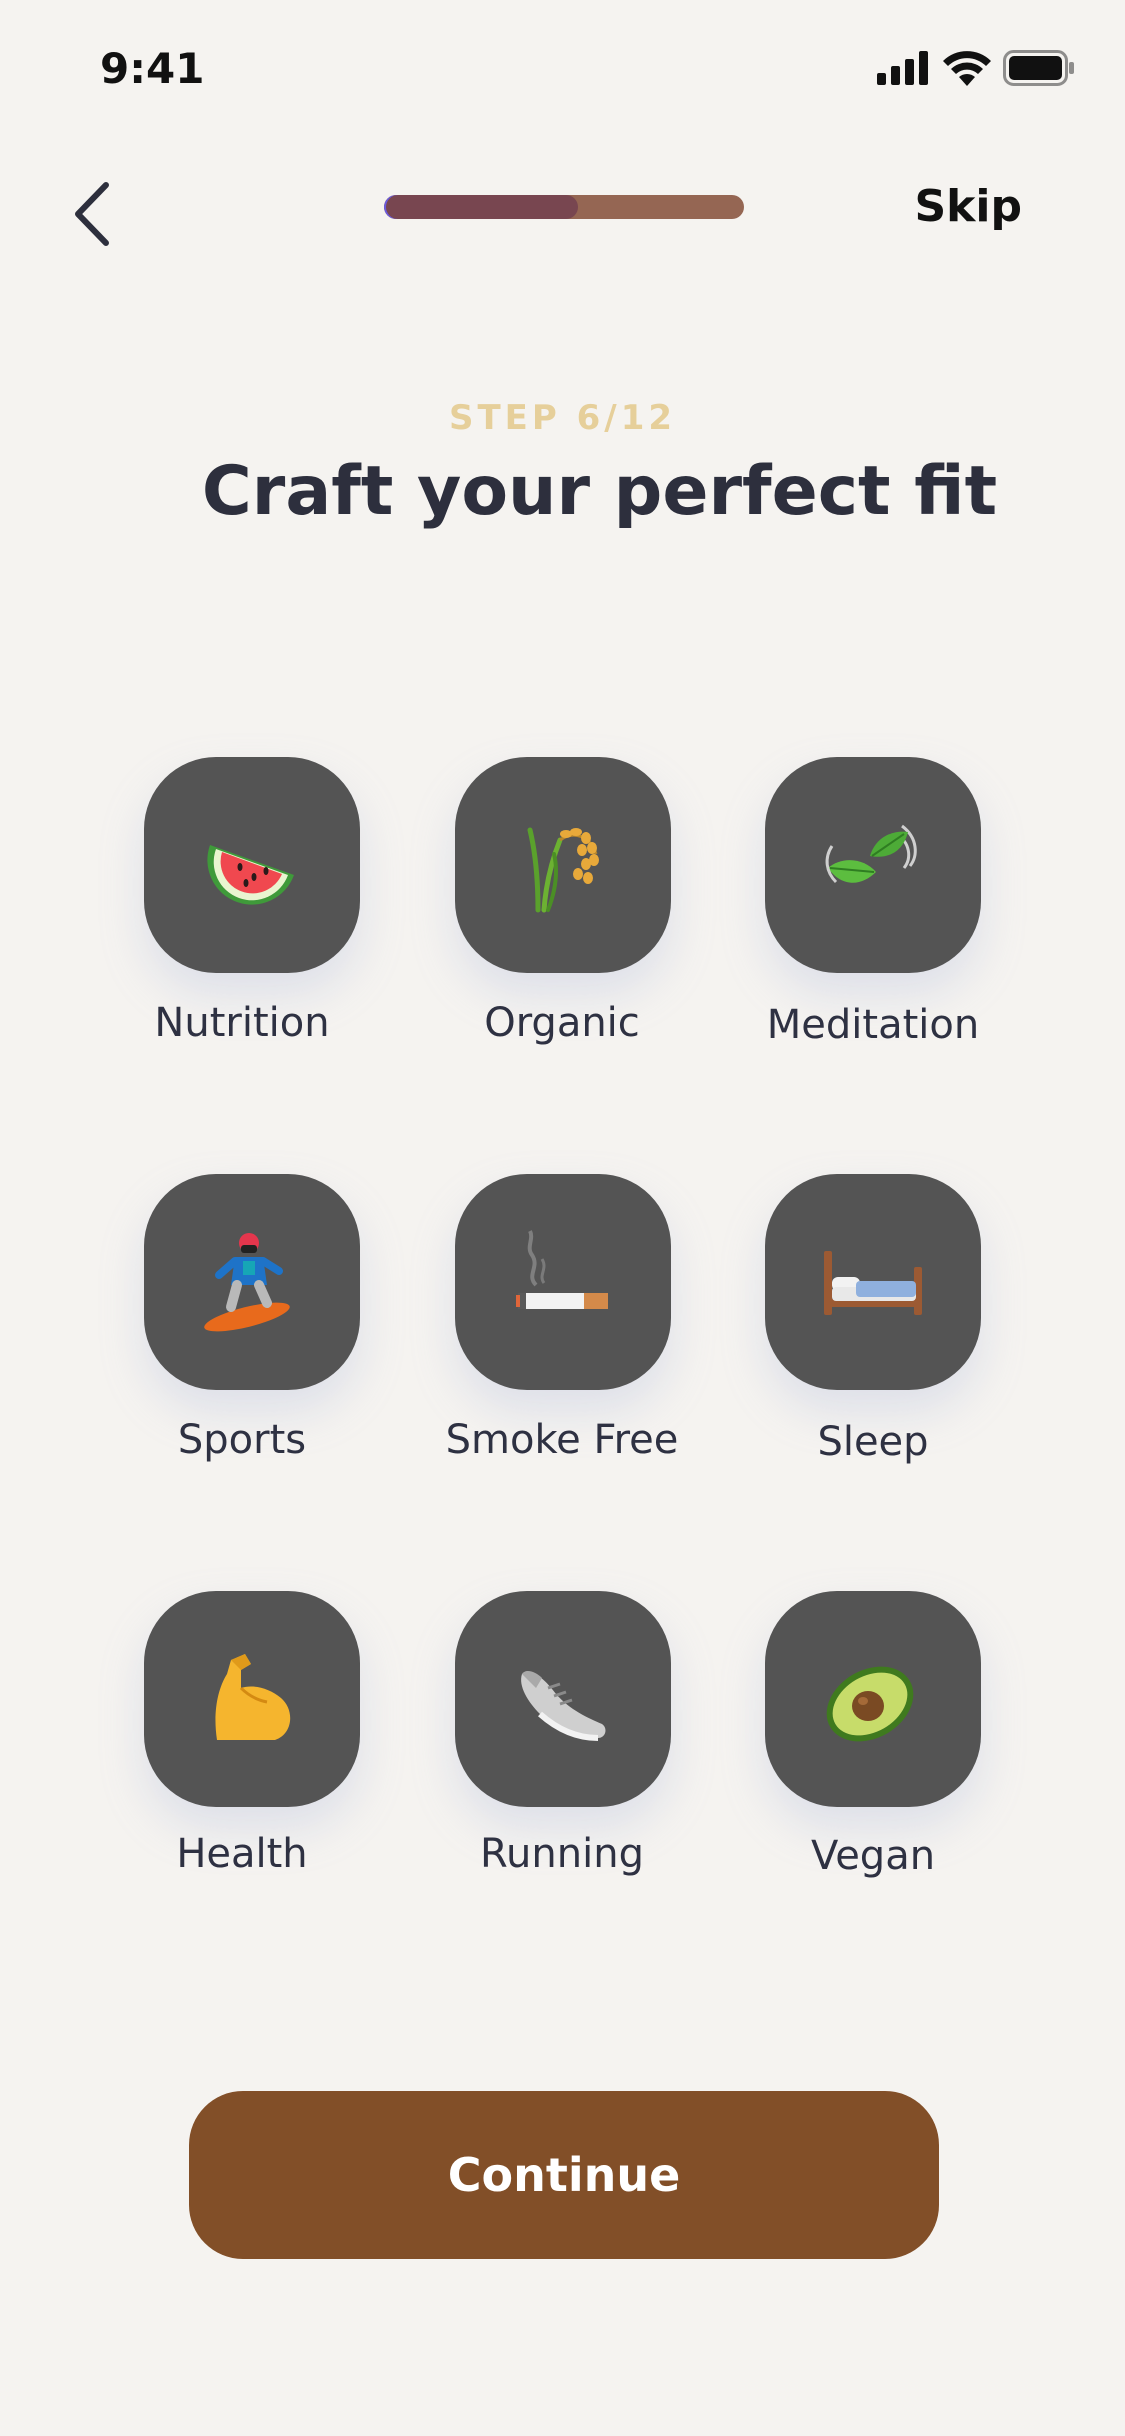  I want to click on category-tile-meditation, so click(873, 865).